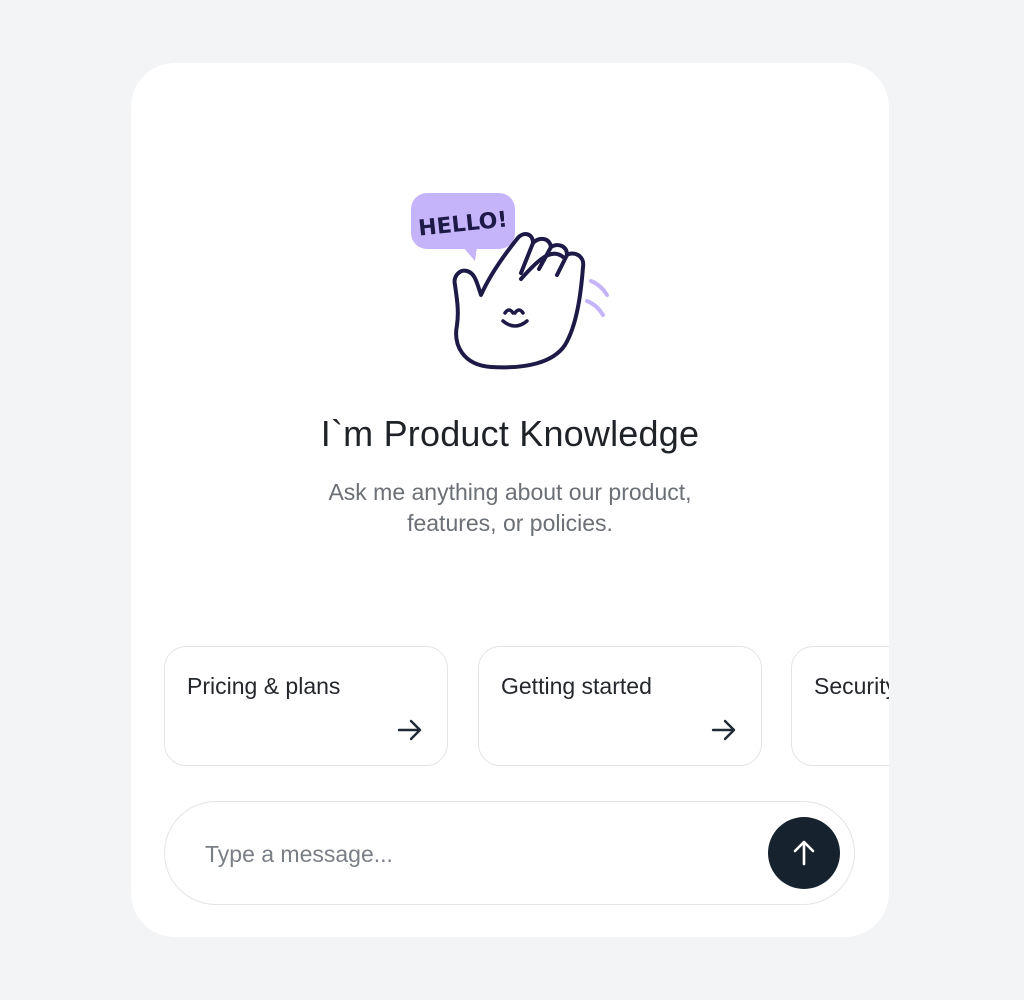  Describe the element at coordinates (840, 706) in the screenshot. I see `suggestion-security-button: Security` at that location.